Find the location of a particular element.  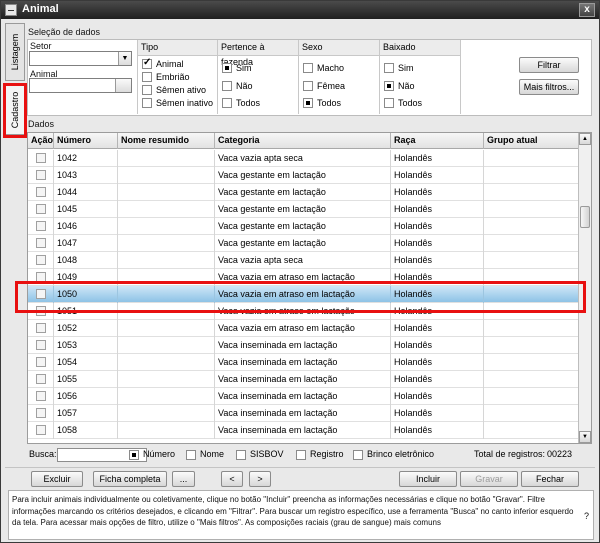

help-icon: ? is located at coordinates (586, 517).